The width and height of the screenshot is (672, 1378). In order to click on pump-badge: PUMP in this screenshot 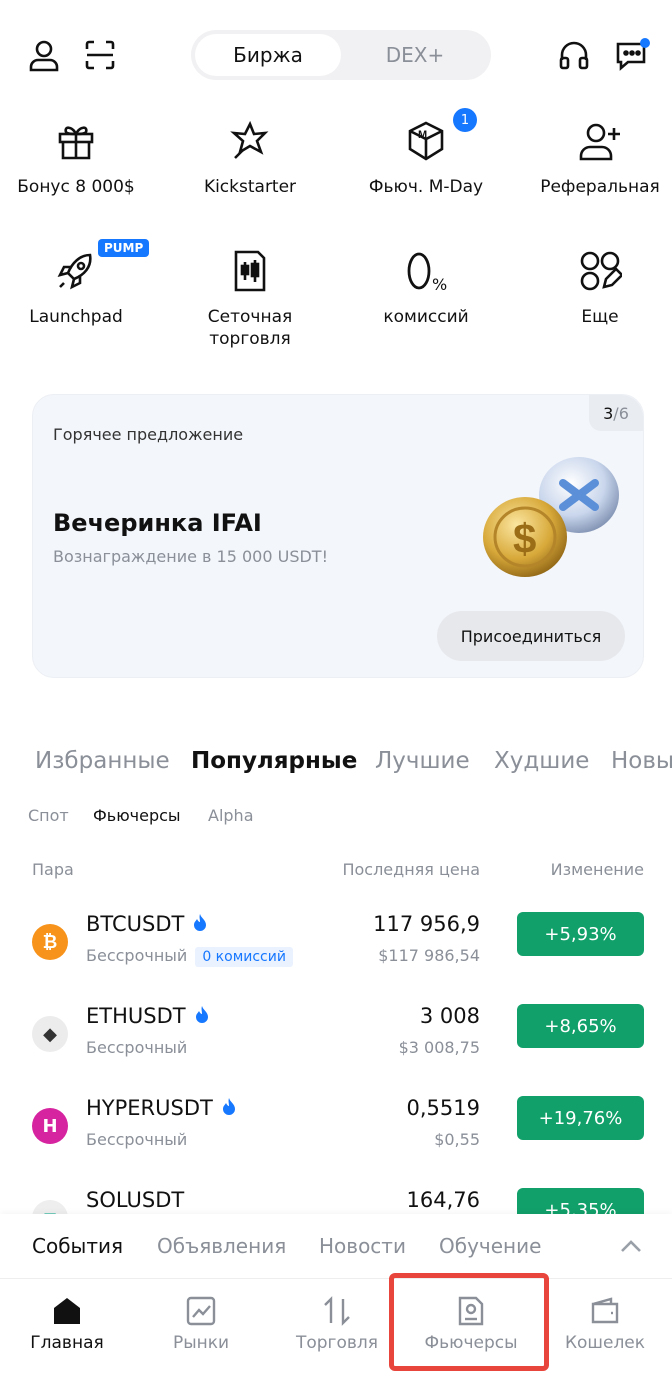, I will do `click(124, 248)`.